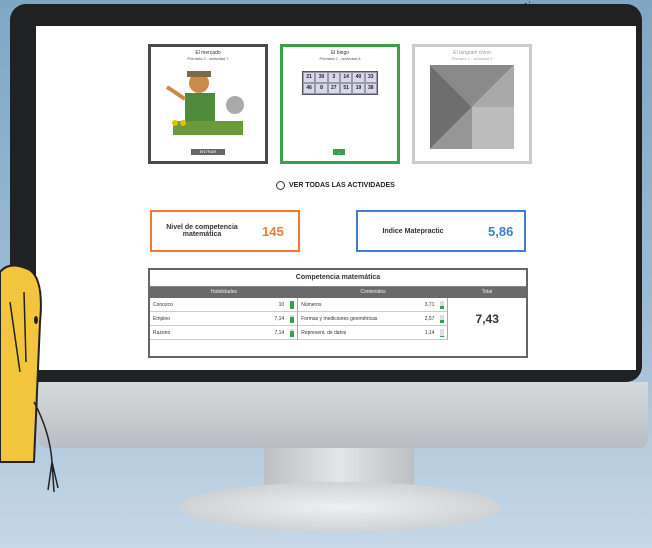  Describe the element at coordinates (472, 58) in the screenshot. I see `card-subtitle: Primaria 2 - actividad 9` at that location.